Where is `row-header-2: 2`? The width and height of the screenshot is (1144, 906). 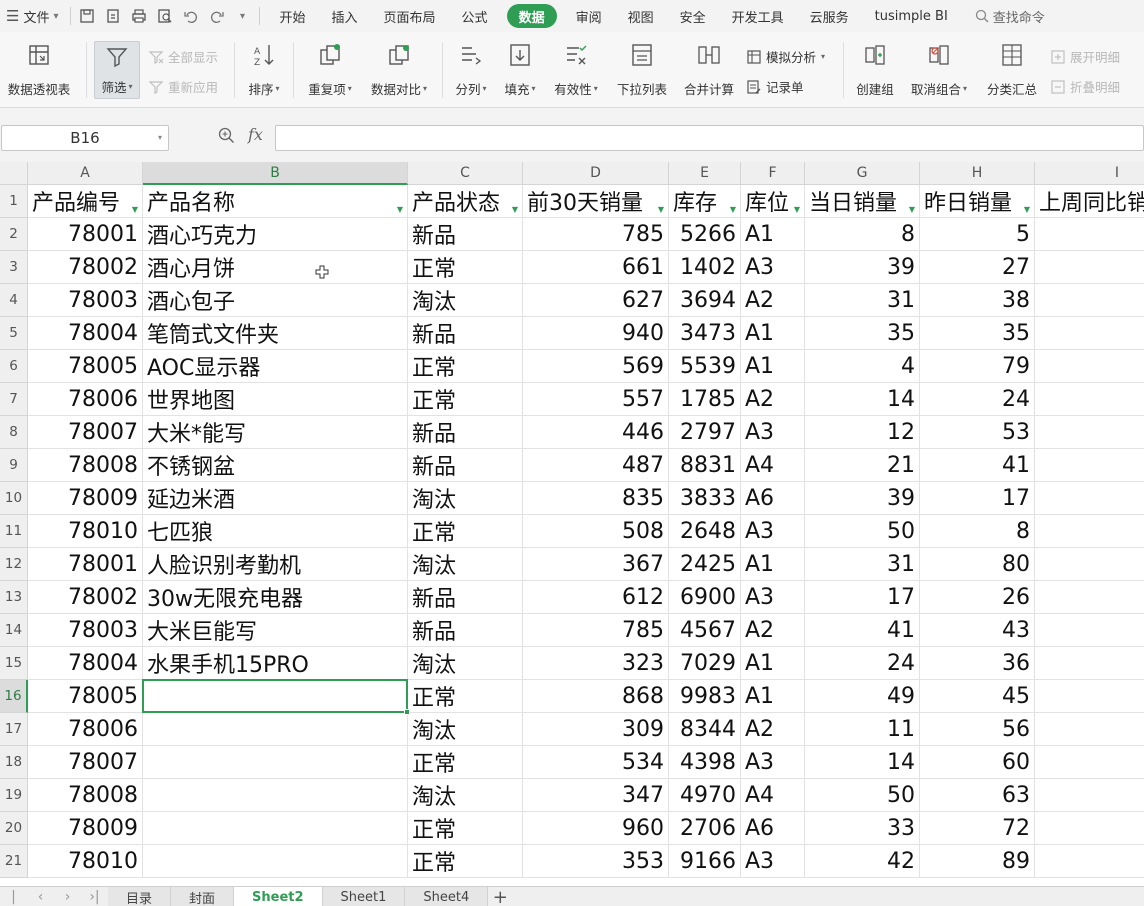
row-header-2: 2 is located at coordinates (14, 234).